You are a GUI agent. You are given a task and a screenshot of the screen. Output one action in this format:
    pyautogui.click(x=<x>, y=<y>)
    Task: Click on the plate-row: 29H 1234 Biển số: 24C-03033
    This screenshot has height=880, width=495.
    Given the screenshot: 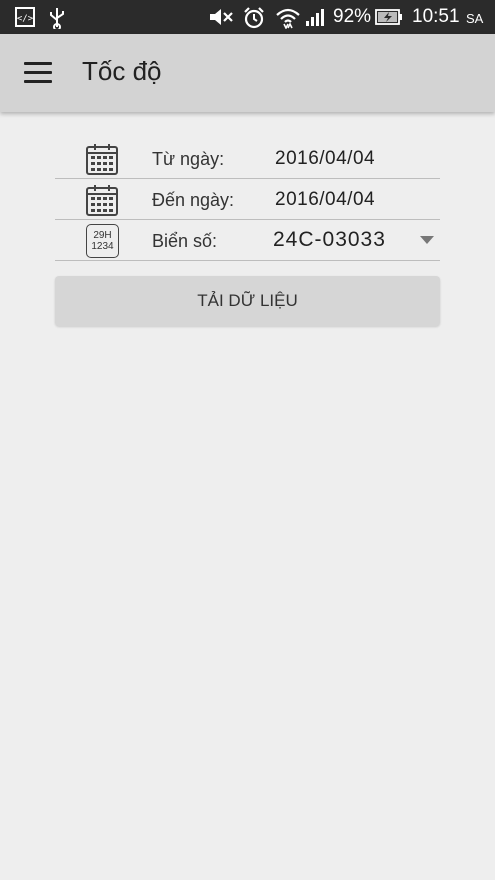 What is the action you would take?
    pyautogui.click(x=247, y=240)
    